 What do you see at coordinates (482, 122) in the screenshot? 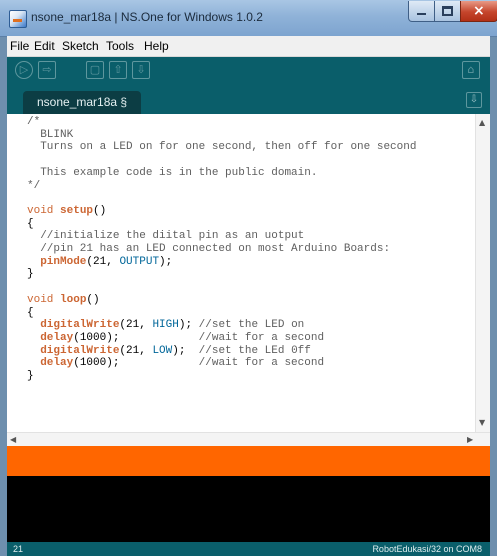
I see `scroll-up-icon: ▲` at bounding box center [482, 122].